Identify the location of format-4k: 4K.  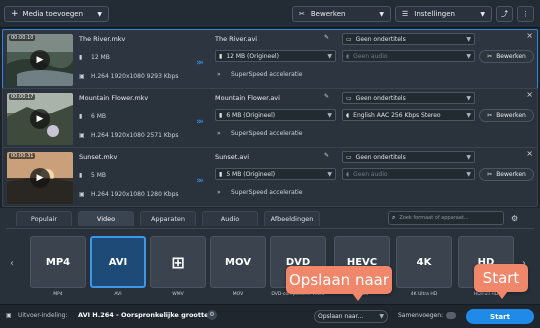
(424, 262).